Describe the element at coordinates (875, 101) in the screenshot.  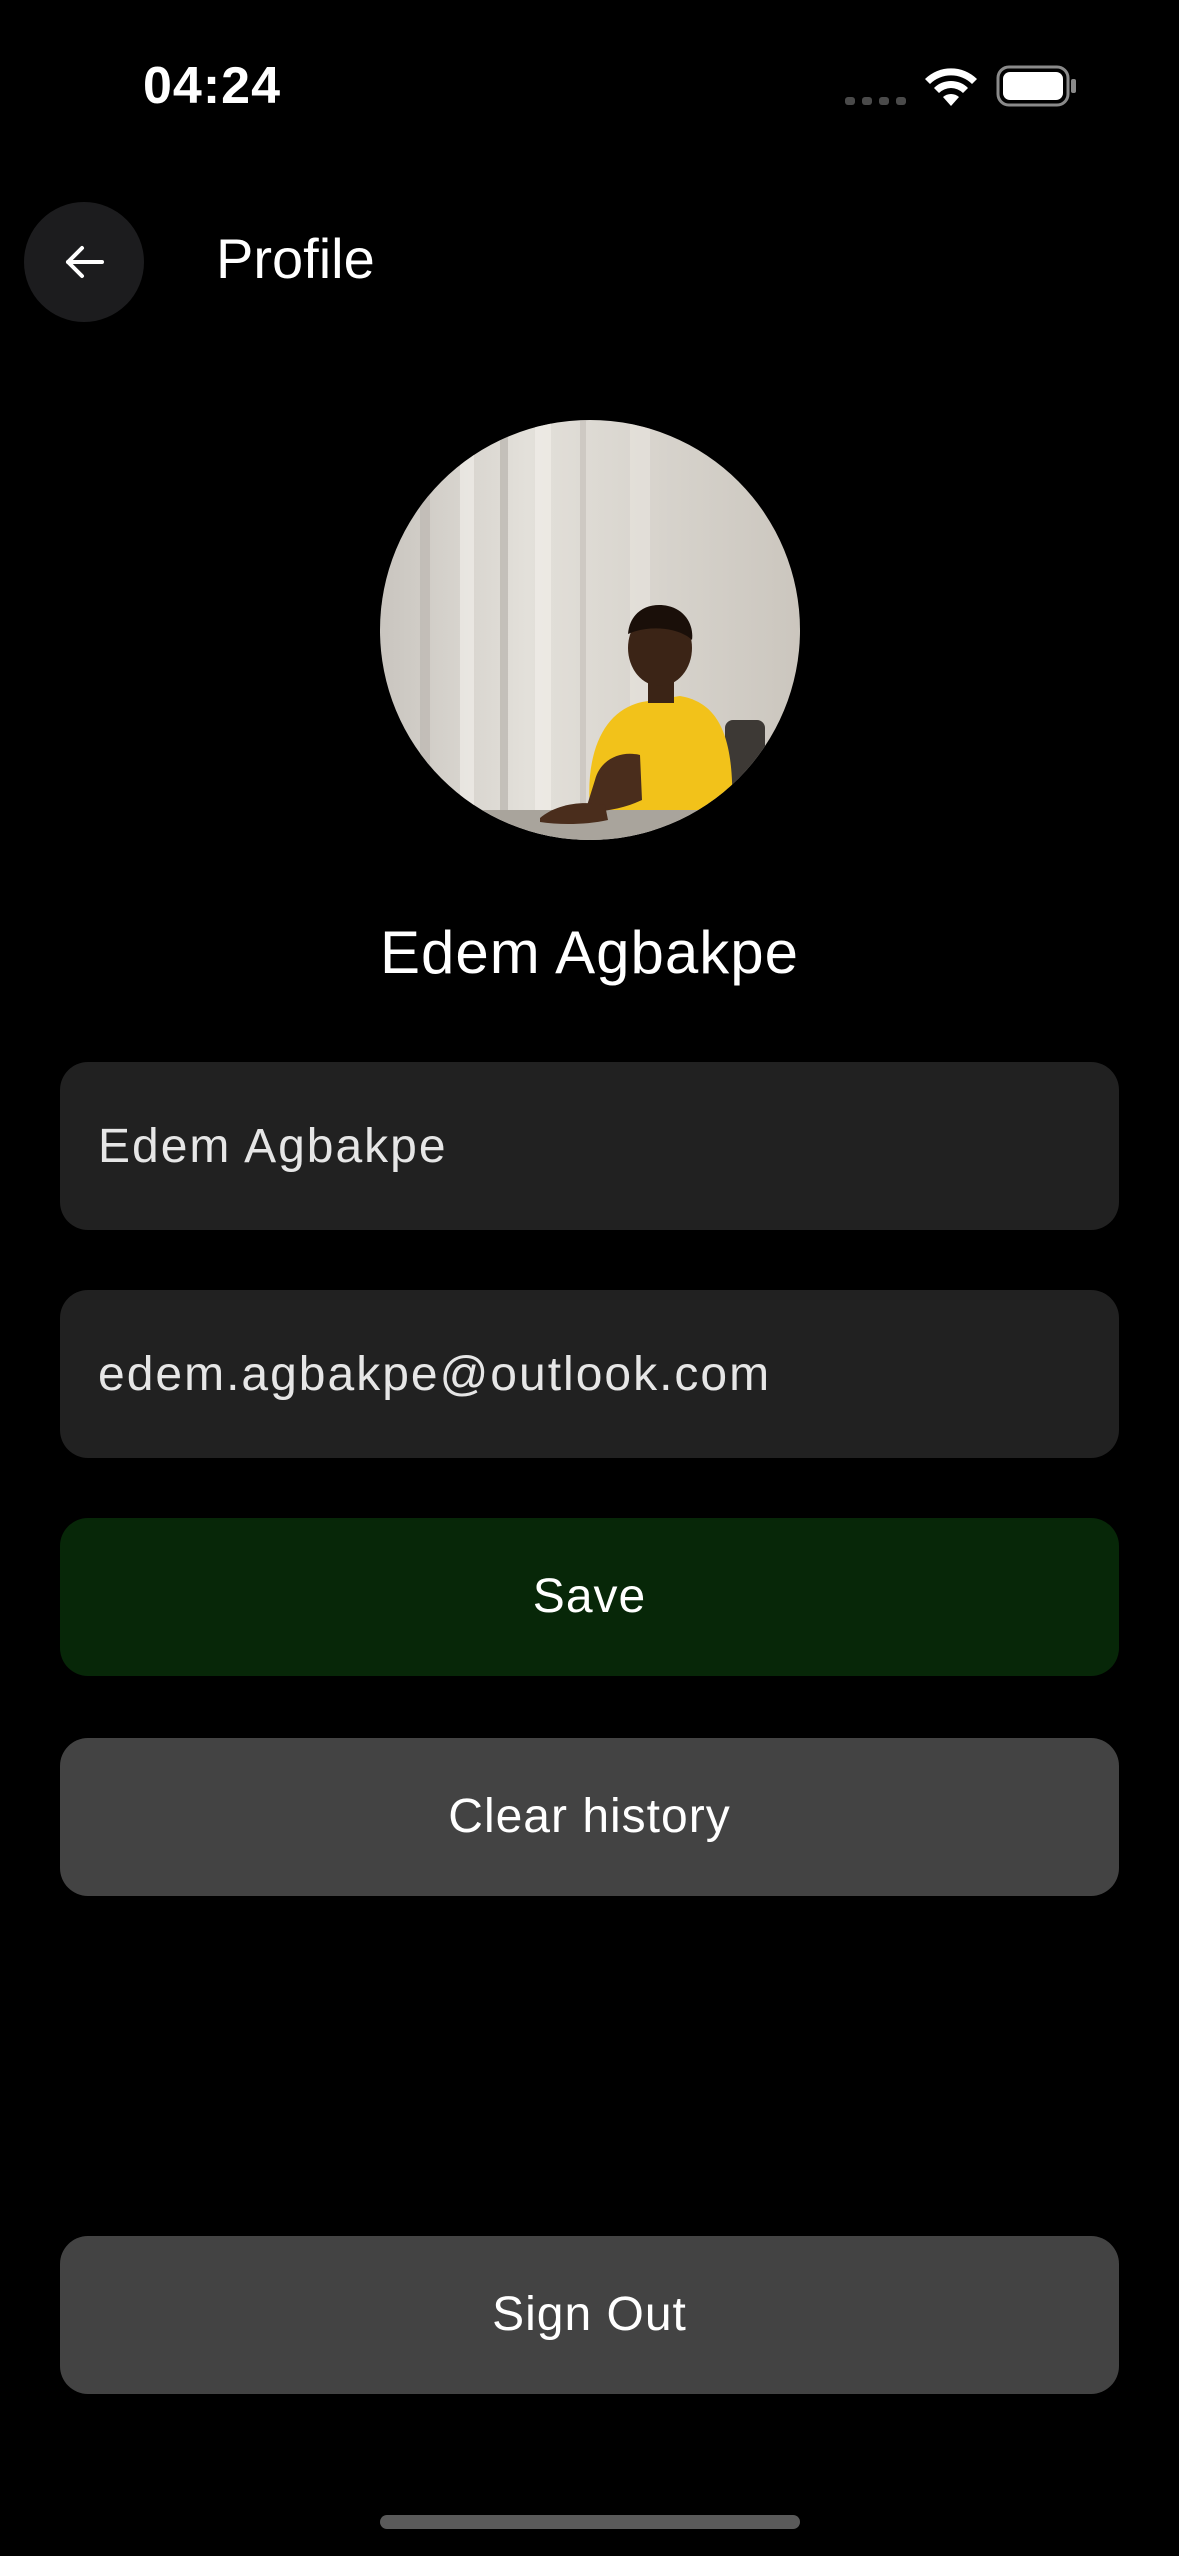
I see `cellular-signal-icon` at that location.